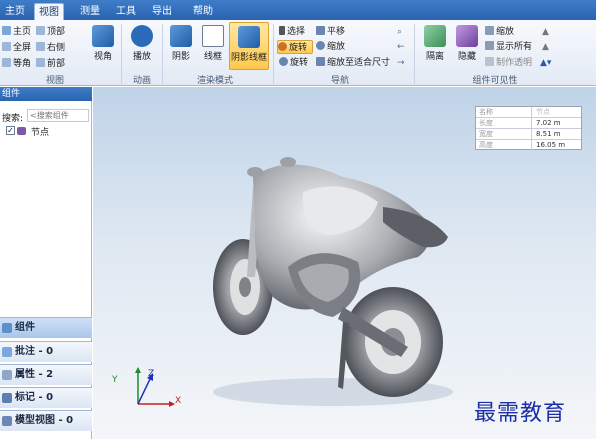 This screenshot has height=439, width=596. I want to click on shaded-wireframe-button: 阴影线框, so click(249, 46).